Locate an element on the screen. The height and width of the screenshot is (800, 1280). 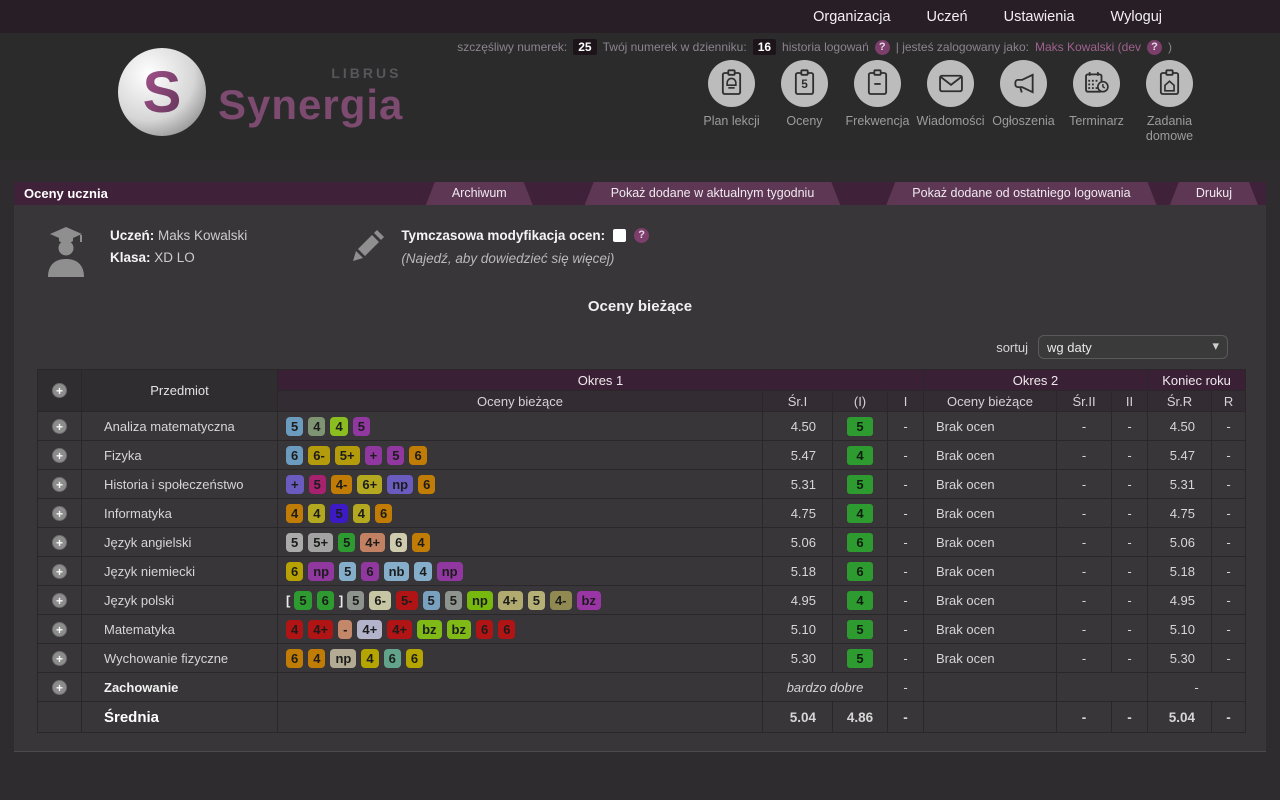
tab-button-archiwum: Archiwum is located at coordinates (479, 193).